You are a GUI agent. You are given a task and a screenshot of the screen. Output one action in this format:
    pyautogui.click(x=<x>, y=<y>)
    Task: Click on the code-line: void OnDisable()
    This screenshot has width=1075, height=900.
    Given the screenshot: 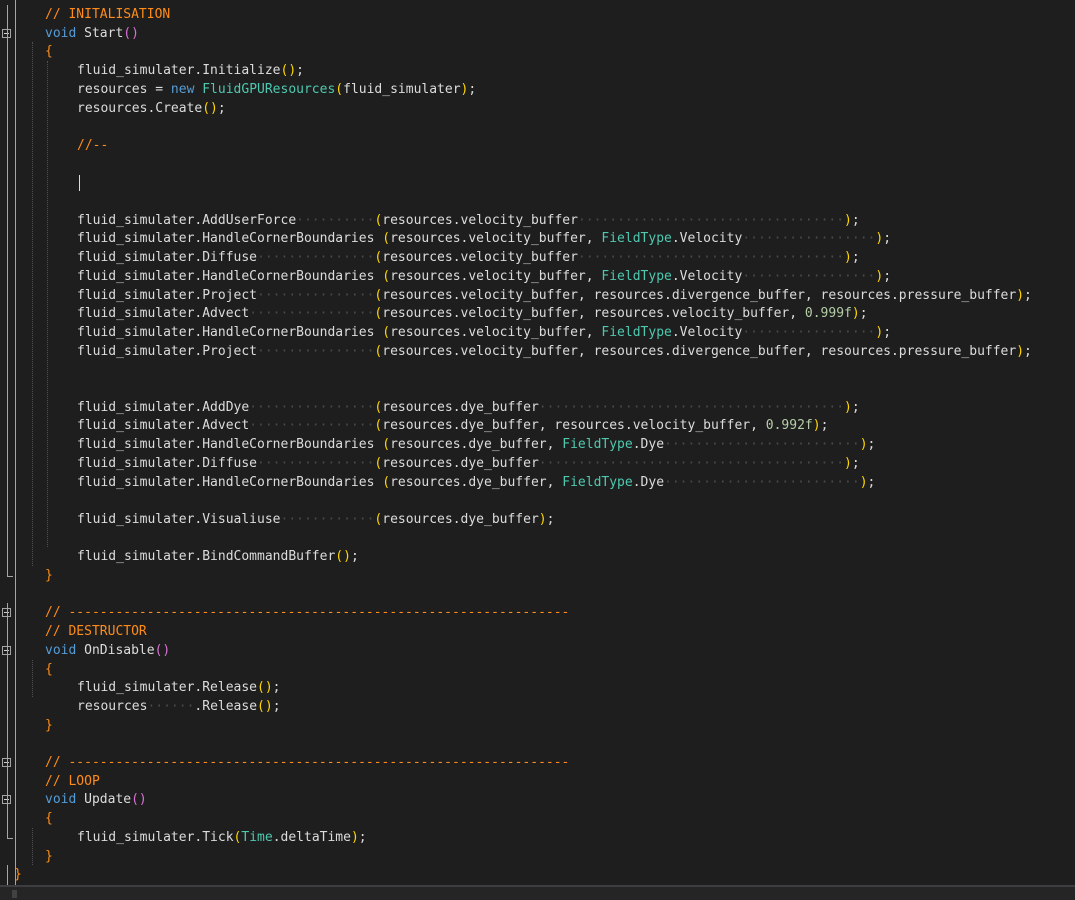 What is the action you would take?
    pyautogui.click(x=107, y=650)
    